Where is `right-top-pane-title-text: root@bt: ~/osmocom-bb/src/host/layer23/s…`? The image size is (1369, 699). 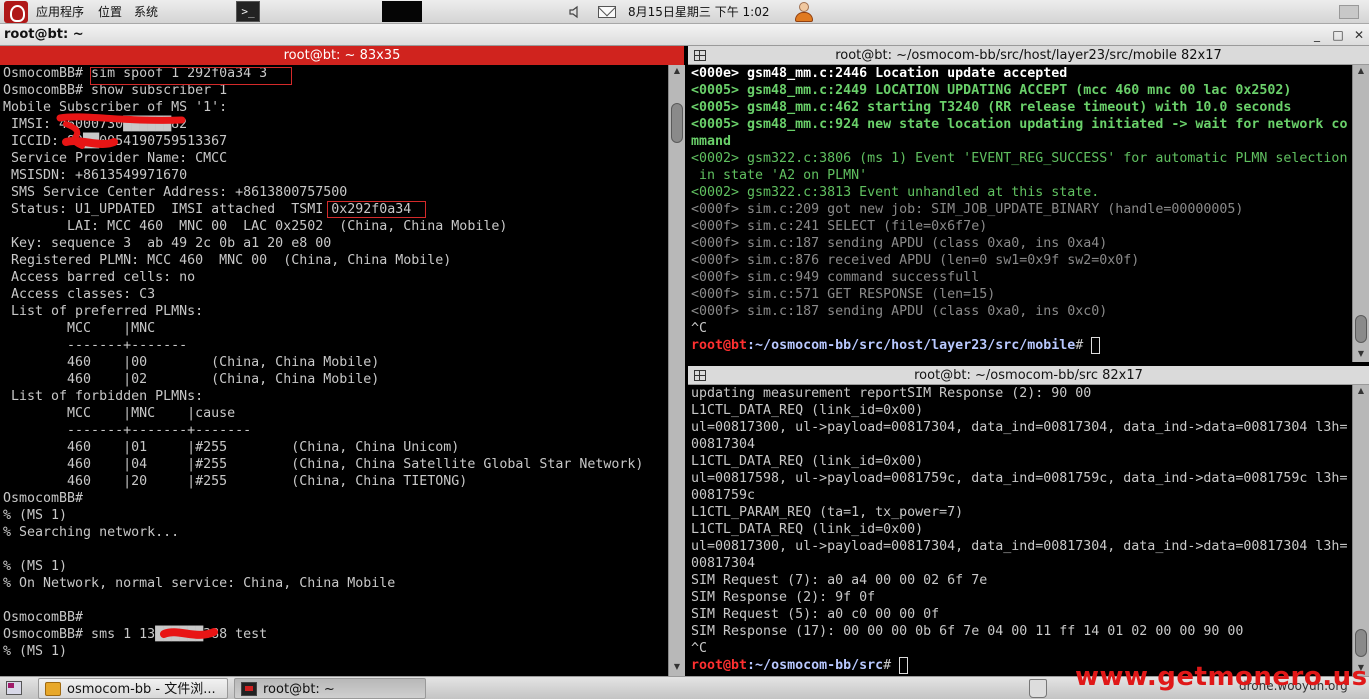
right-top-pane-title-text: root@bt: ~/osmocom-bb/src/host/layer23/s… is located at coordinates (1028, 55).